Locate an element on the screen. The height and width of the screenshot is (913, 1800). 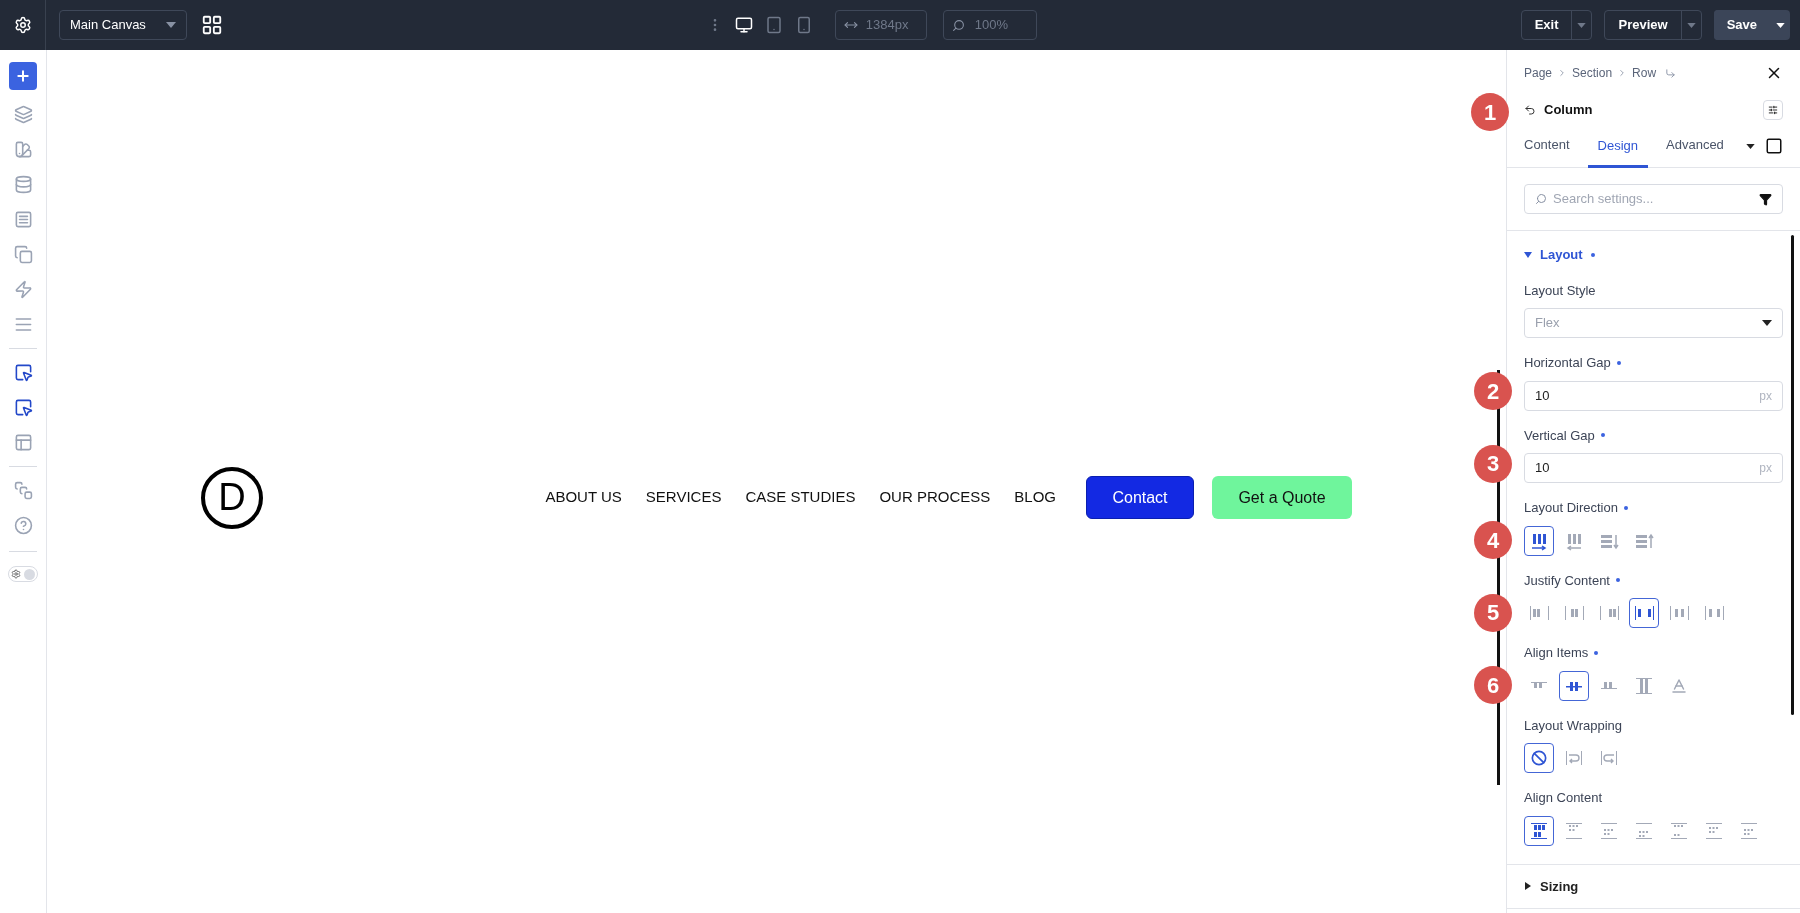
tablet-icon is located at coordinates (773, 25).